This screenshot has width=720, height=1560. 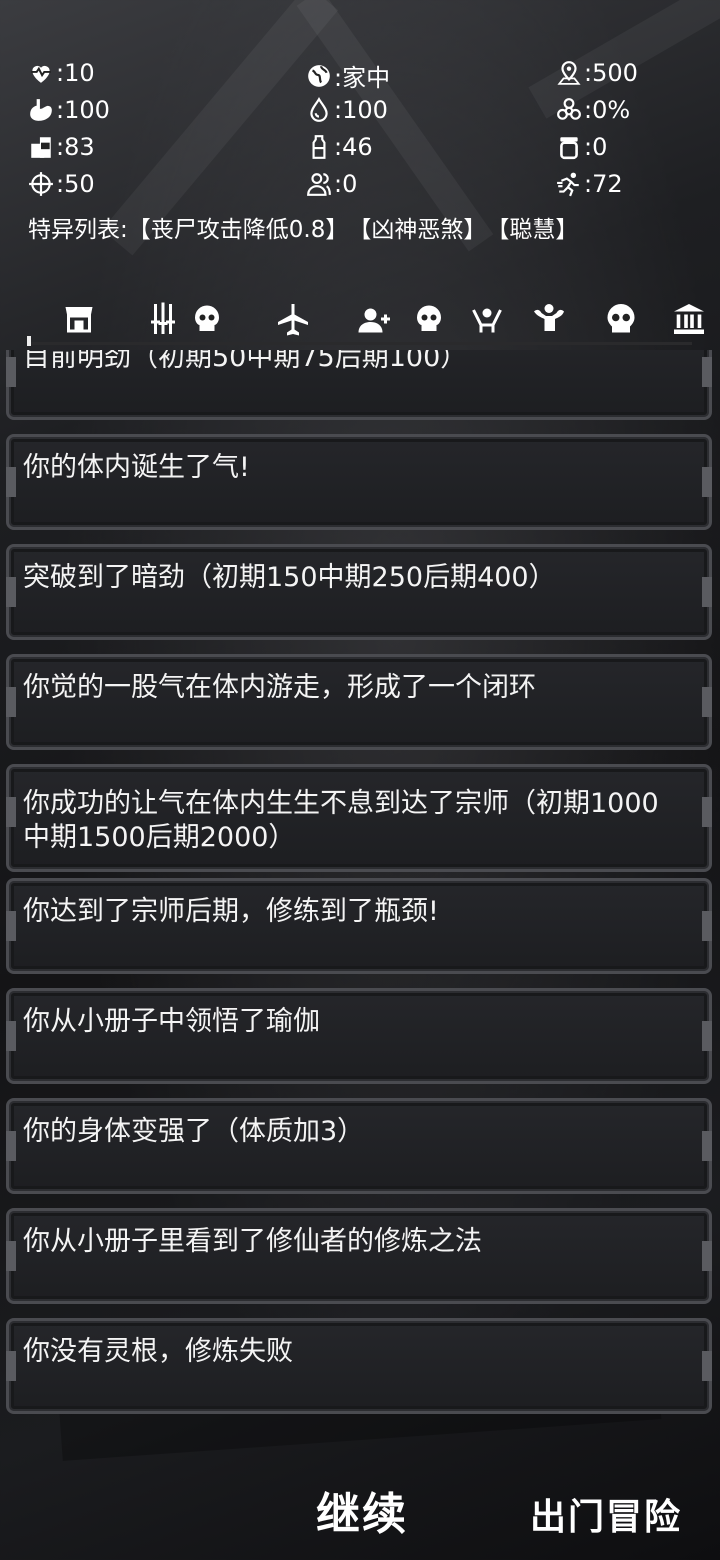 What do you see at coordinates (359, 1366) in the screenshot?
I see `log-entry: 你没有灵根，修炼失败` at bounding box center [359, 1366].